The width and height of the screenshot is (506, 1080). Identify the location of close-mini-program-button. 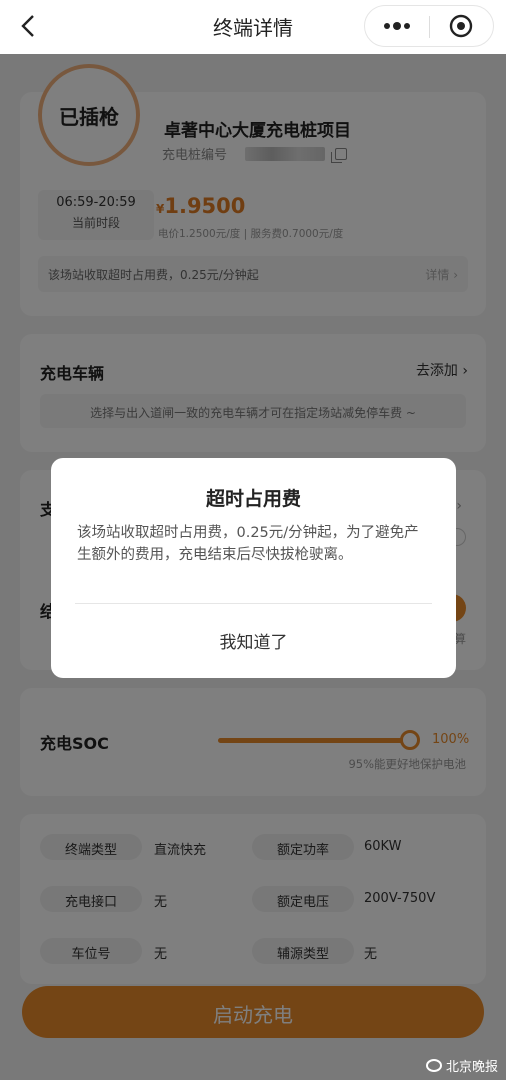
(462, 26).